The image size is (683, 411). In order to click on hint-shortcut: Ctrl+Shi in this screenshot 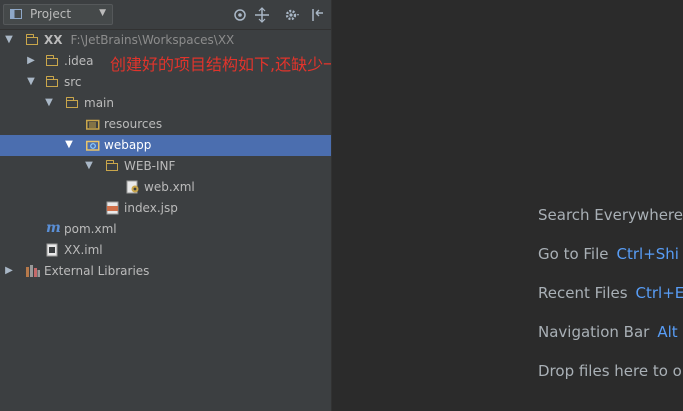, I will do `click(647, 254)`.